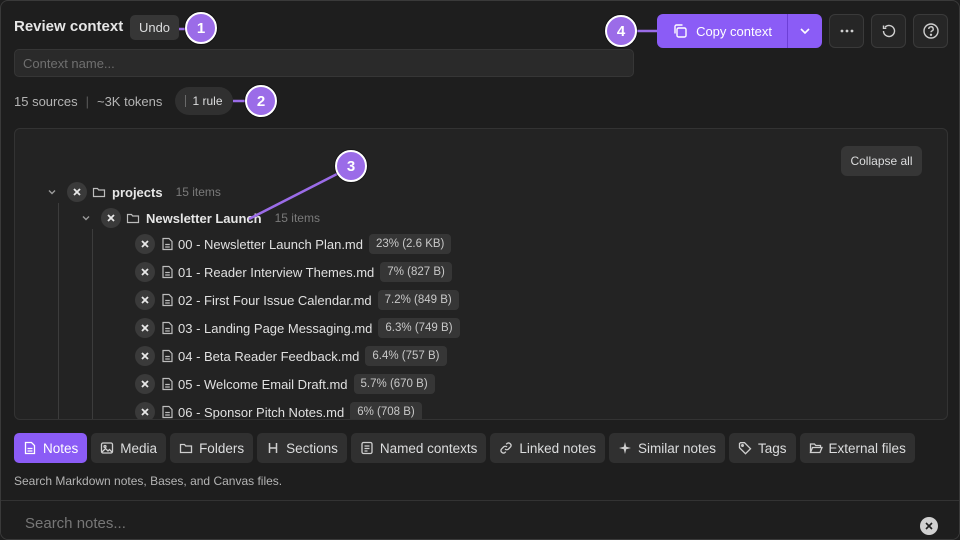 The width and height of the screenshot is (960, 540). Describe the element at coordinates (201, 28) in the screenshot. I see `callout-badge-1: 1` at that location.